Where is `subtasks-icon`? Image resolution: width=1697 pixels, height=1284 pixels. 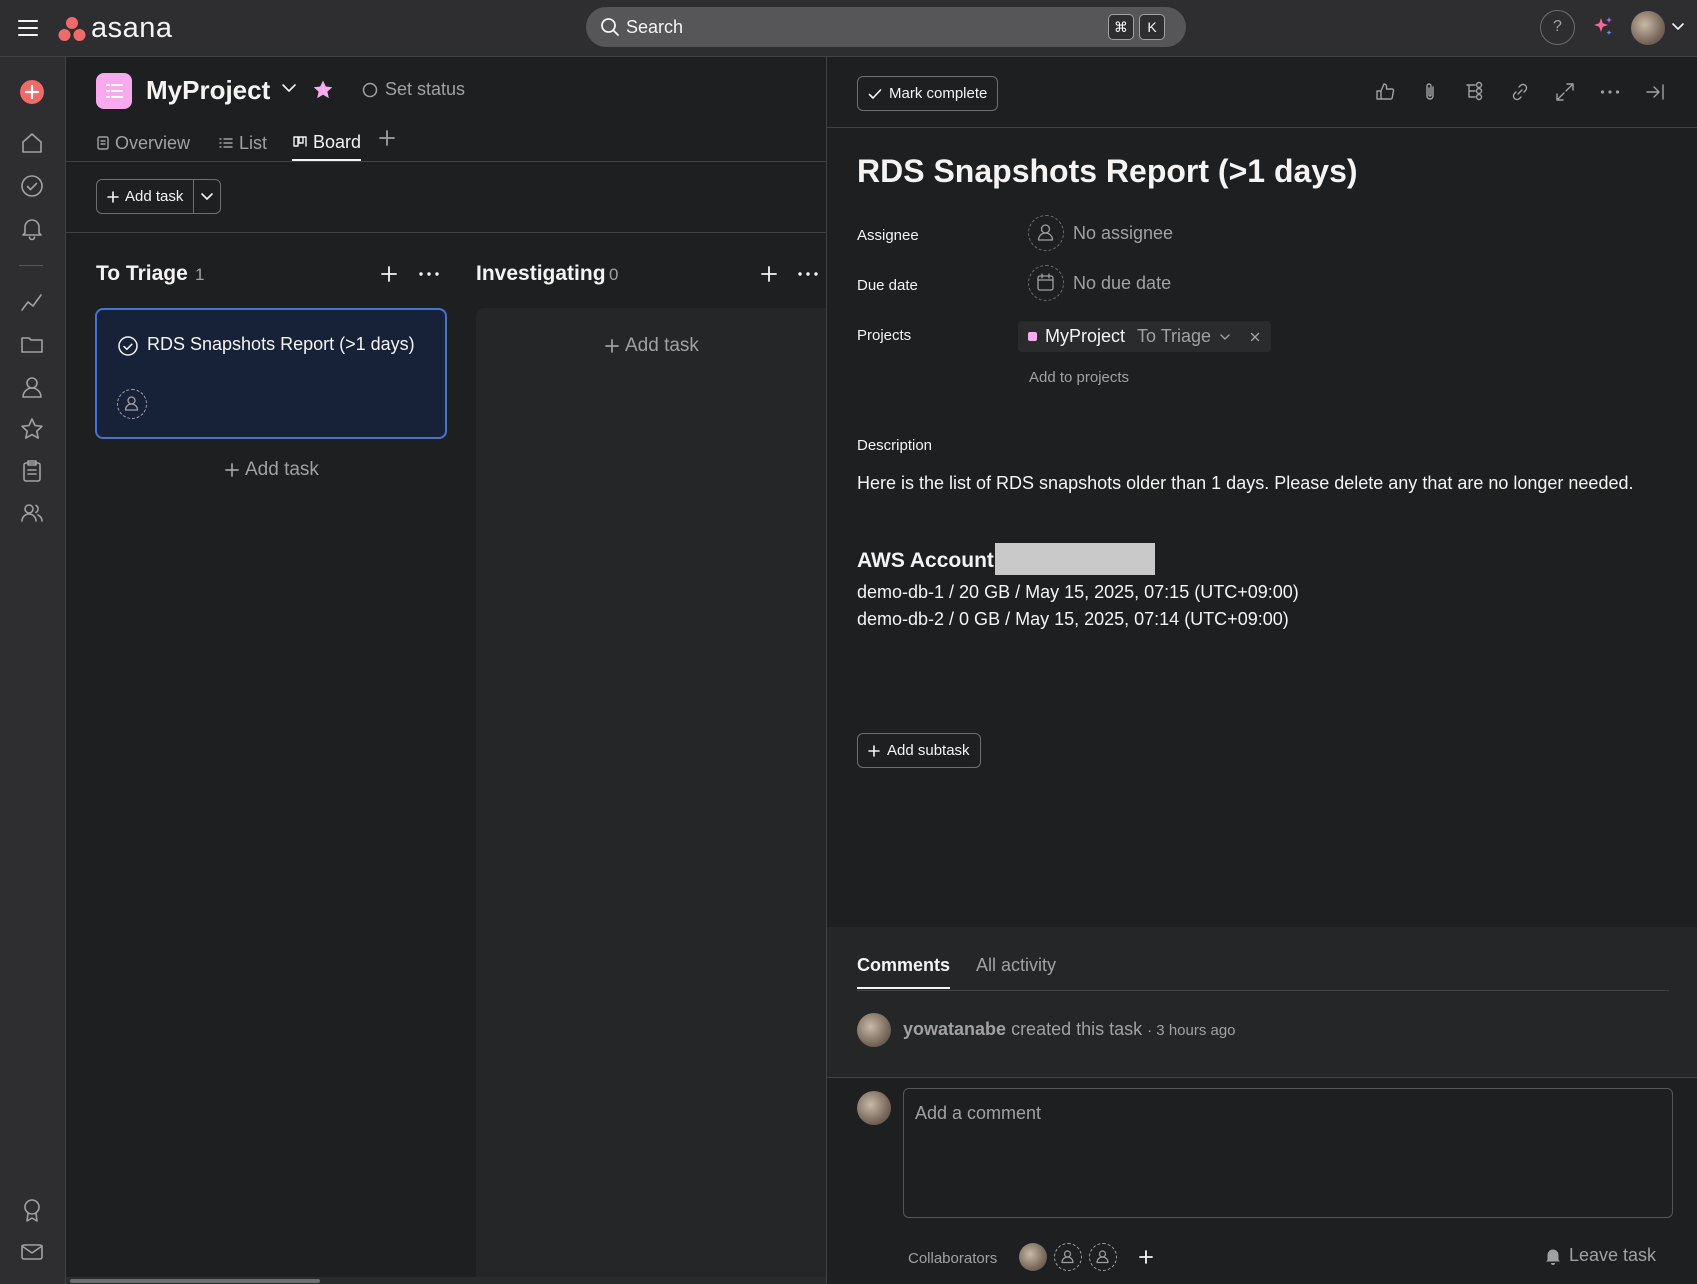
subtasks-icon is located at coordinates (1475, 92).